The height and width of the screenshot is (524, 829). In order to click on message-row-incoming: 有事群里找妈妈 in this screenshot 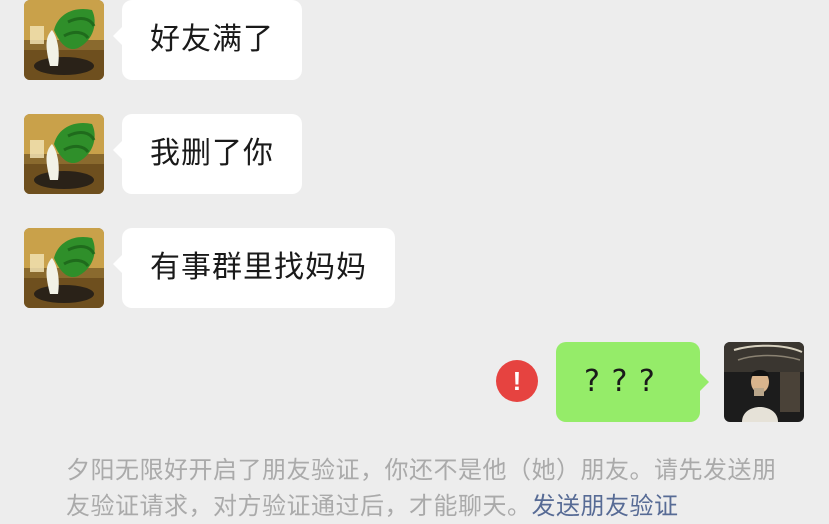, I will do `click(209, 268)`.